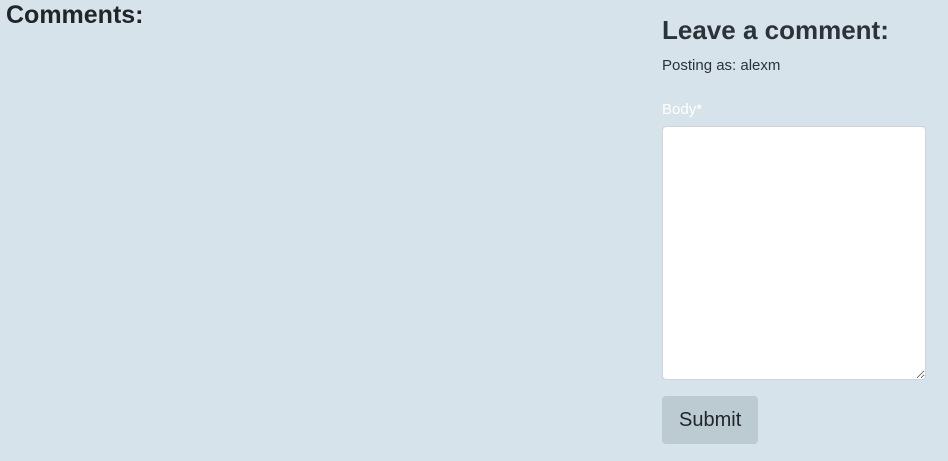 Image resolution: width=948 pixels, height=461 pixels. Describe the element at coordinates (682, 109) in the screenshot. I see `body-label: Body*` at that location.